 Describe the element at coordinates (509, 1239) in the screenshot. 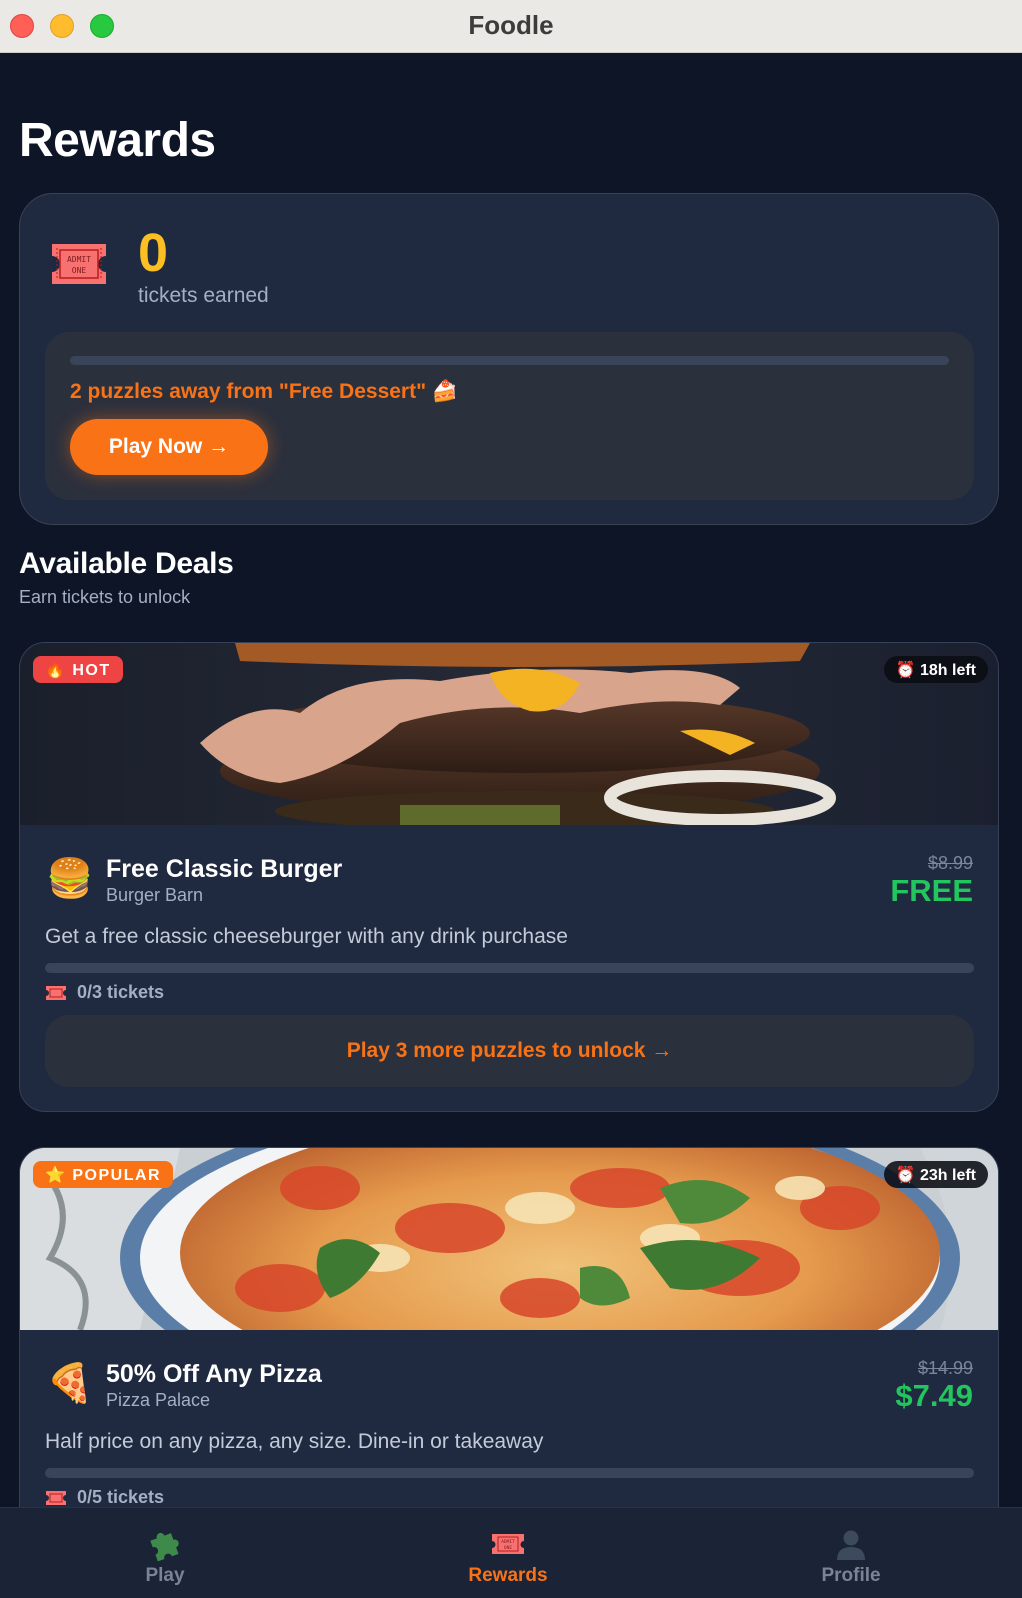

I see `pizza-photo: ⭐ POPULAR ⏰ 23h left` at that location.